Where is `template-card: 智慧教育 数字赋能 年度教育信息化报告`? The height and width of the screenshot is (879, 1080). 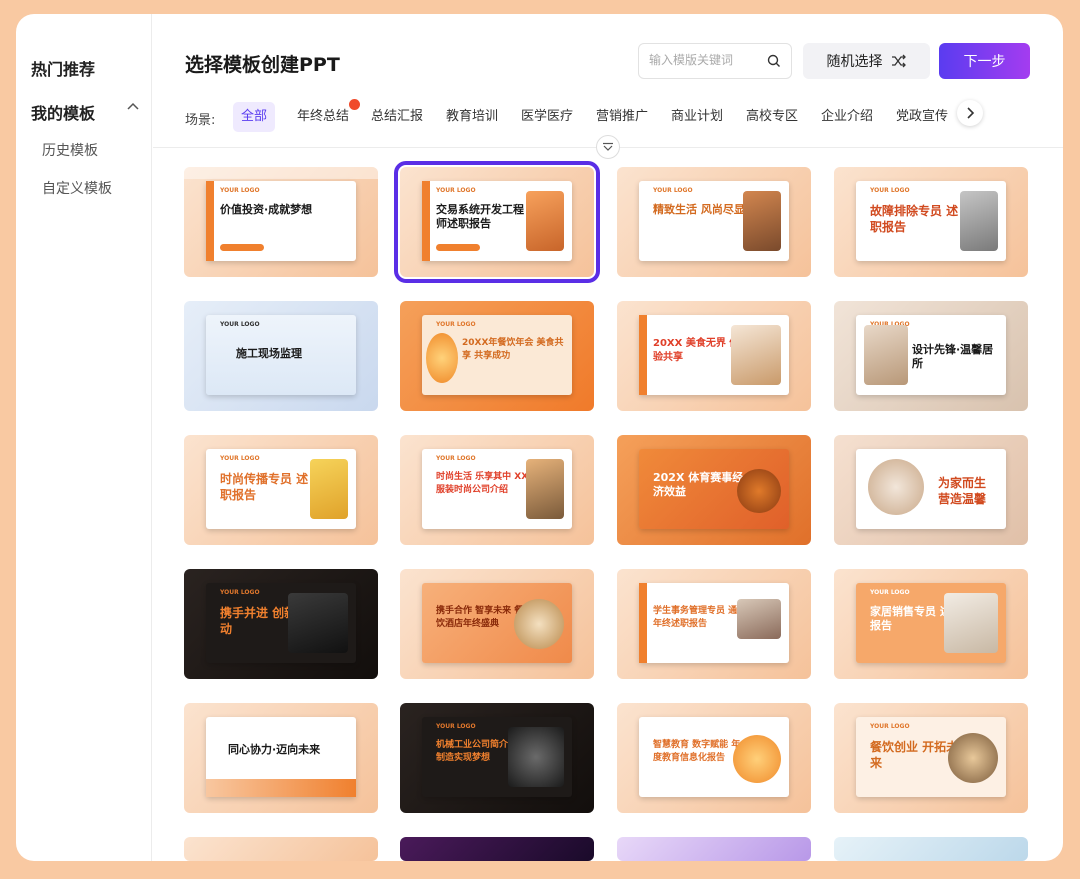
template-card: 智慧教育 数字赋能 年度教育信息化报告 is located at coordinates (714, 758).